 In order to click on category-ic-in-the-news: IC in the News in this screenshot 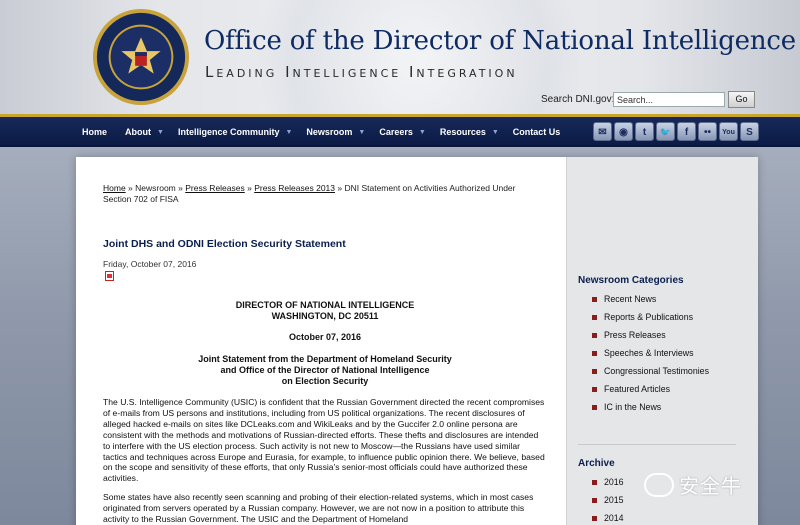, I will do `click(650, 411)`.